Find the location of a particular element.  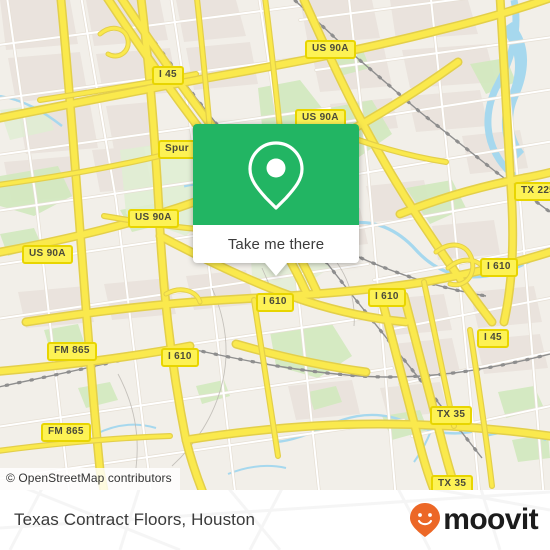

popup-header is located at coordinates (276, 174).